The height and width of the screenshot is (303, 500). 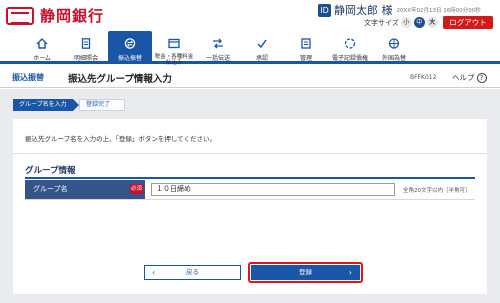 I want to click on group-name-row: グループ名 必須 １０日締め 全角20文字以内［半角可］, so click(x=250, y=190).